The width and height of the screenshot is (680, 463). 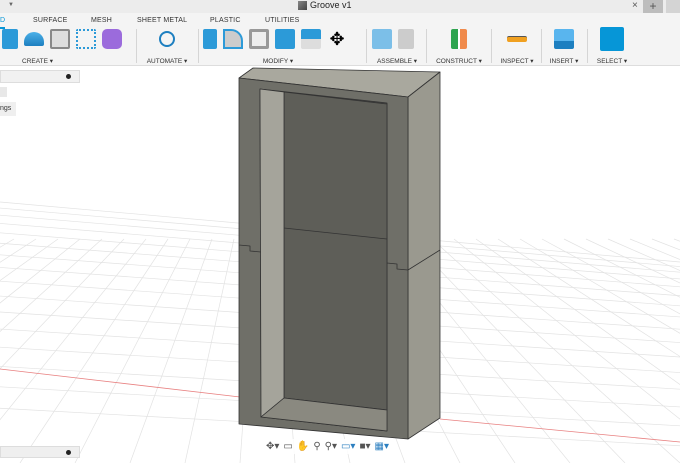 I want to click on construct-group: CONSTRUCT ▾, so click(x=459, y=46).